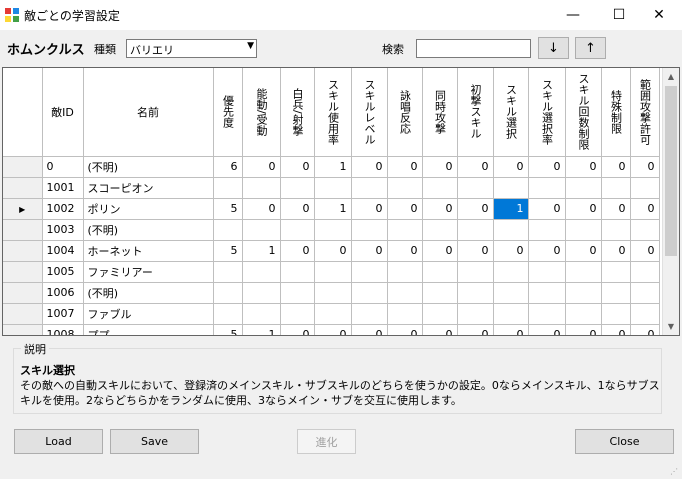 This screenshot has height=479, width=682. Describe the element at coordinates (670, 201) in the screenshot. I see `vertical-scrollbar: ▲ ▼` at that location.